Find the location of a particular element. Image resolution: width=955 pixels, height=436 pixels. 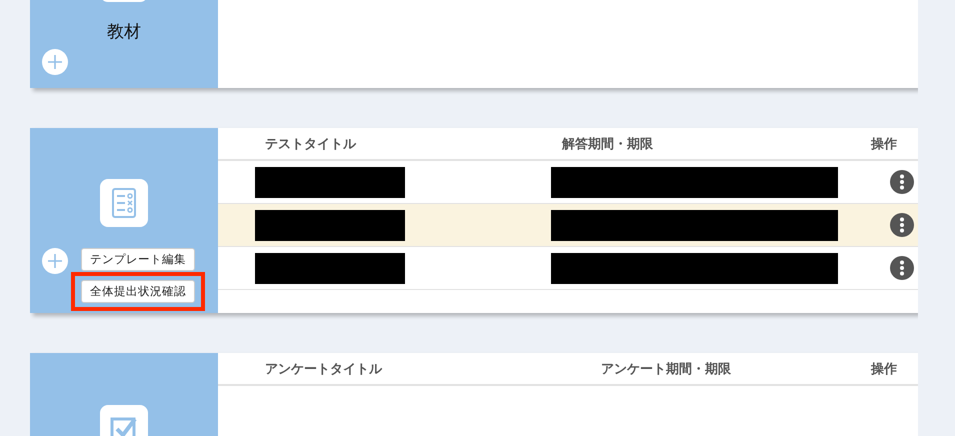

column-header: テストタイトル is located at coordinates (311, 143).